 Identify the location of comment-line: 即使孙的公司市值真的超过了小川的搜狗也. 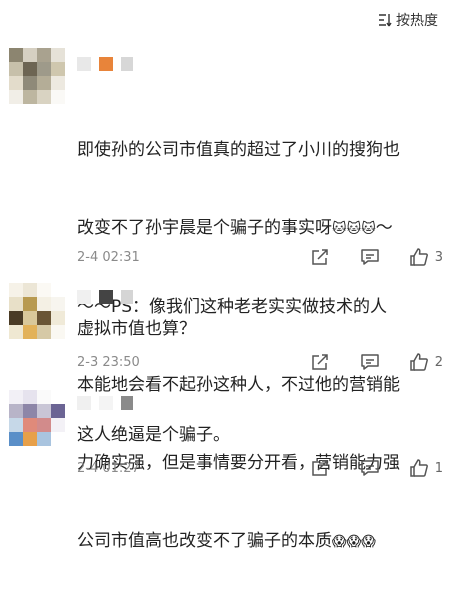
(238, 150).